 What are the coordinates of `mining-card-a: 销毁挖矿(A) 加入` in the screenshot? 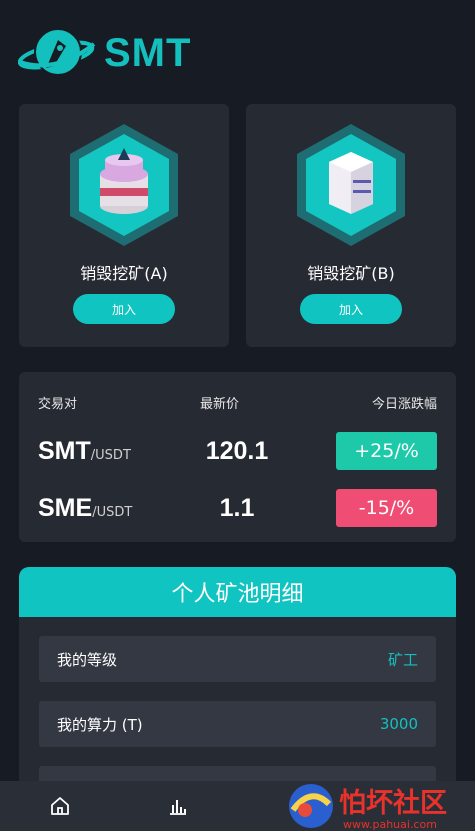 It's located at (124, 225).